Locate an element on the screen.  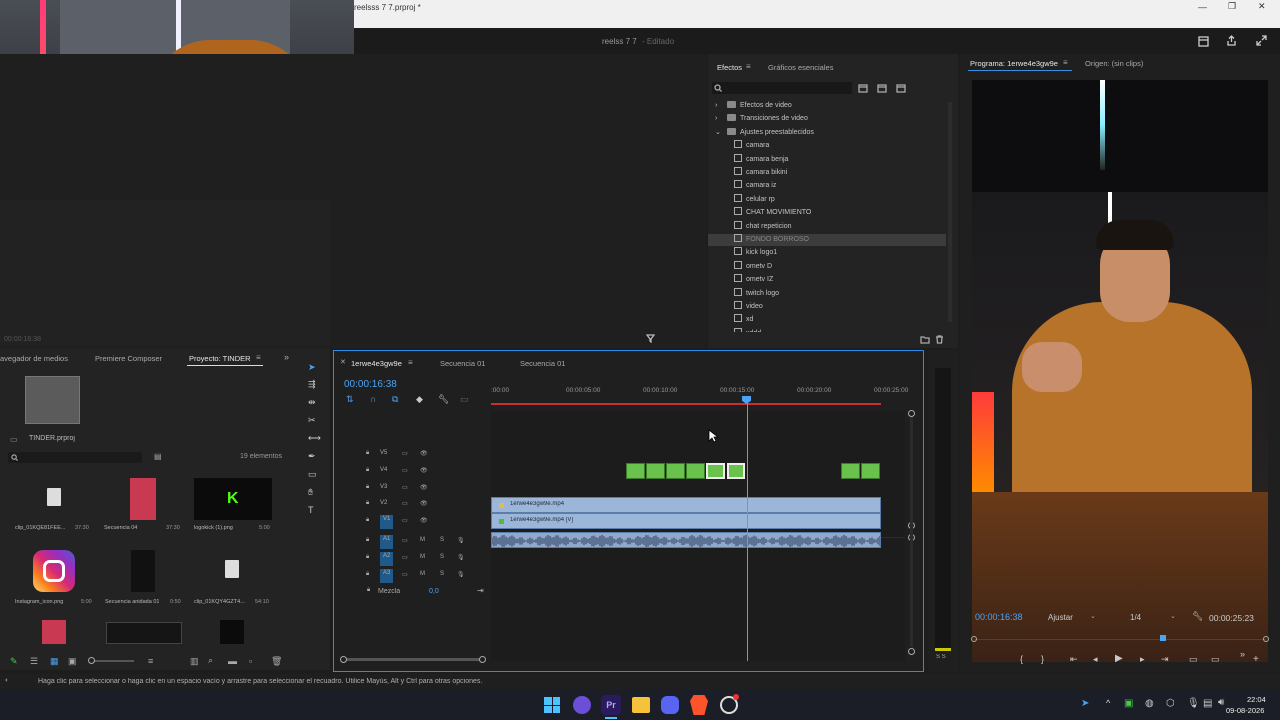
track-target: V5 is located at coordinates (383, 453).